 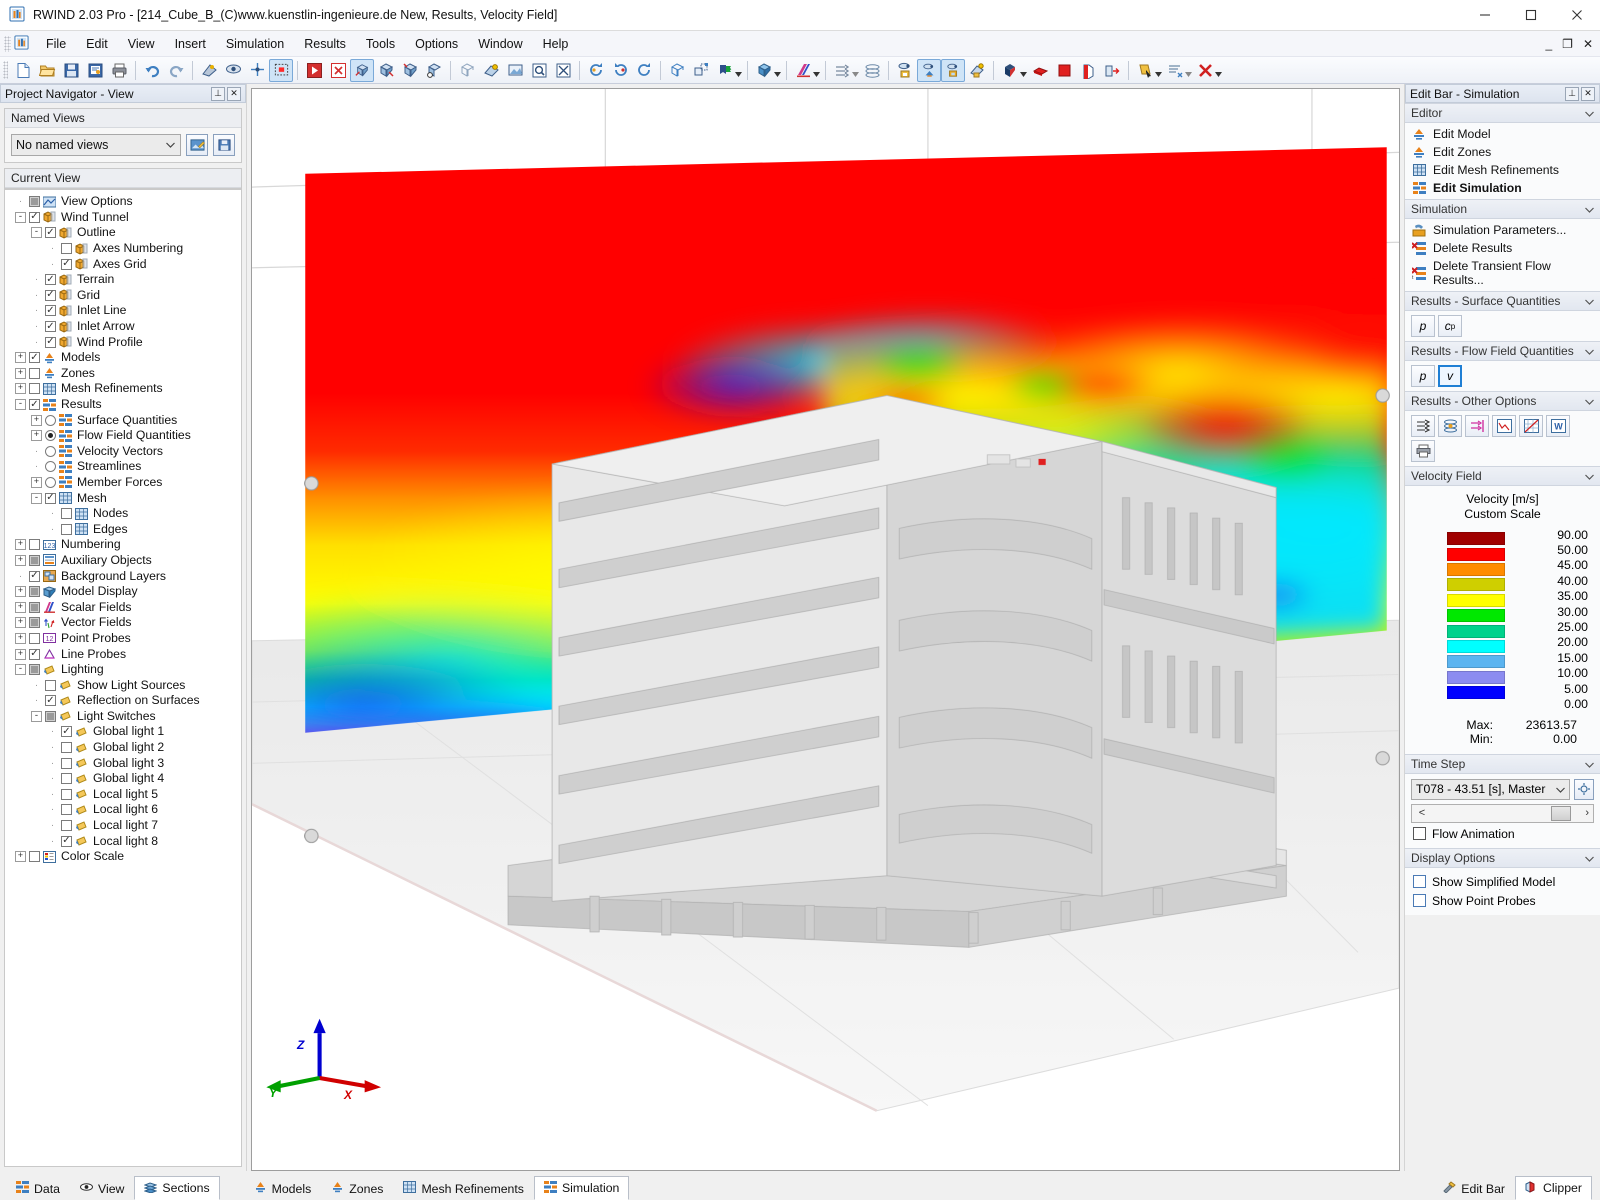 I want to click on tree-item-inlet-line: · Inlet Line, so click(x=125, y=311).